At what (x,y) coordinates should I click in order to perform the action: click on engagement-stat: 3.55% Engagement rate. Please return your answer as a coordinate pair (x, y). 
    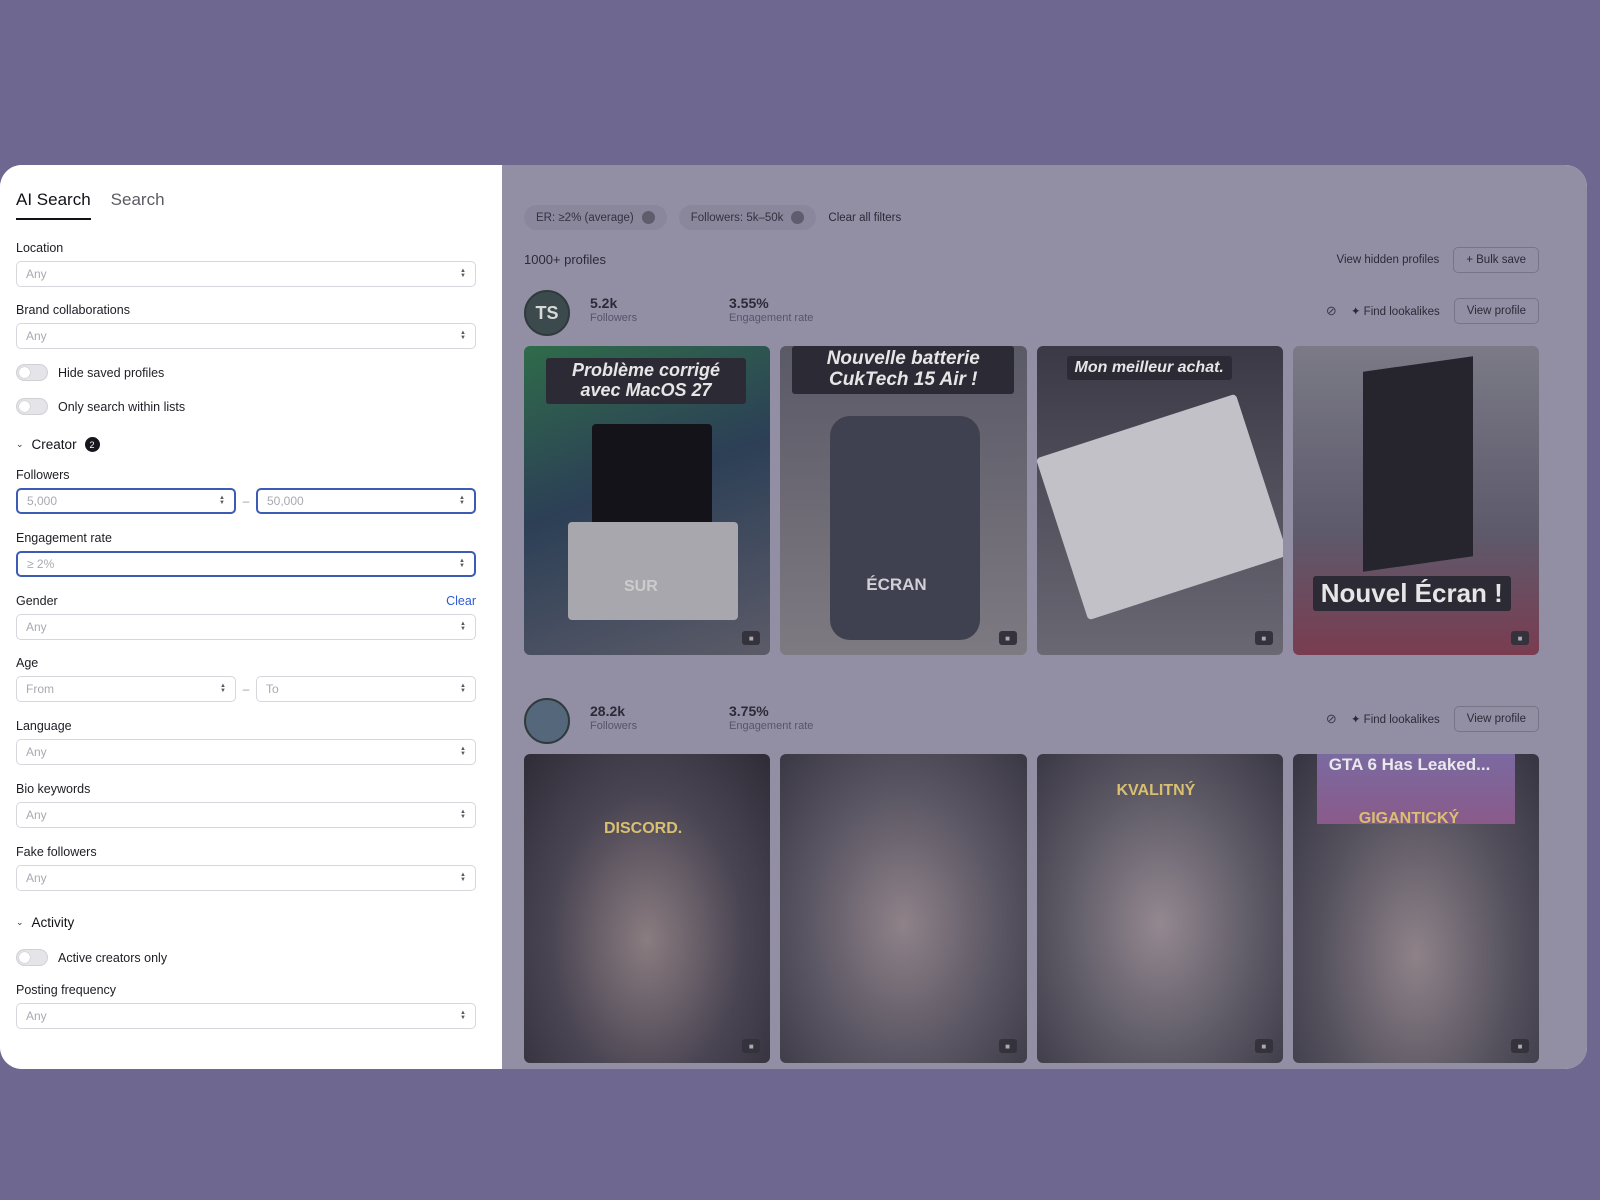
    Looking at the image, I should click on (771, 309).